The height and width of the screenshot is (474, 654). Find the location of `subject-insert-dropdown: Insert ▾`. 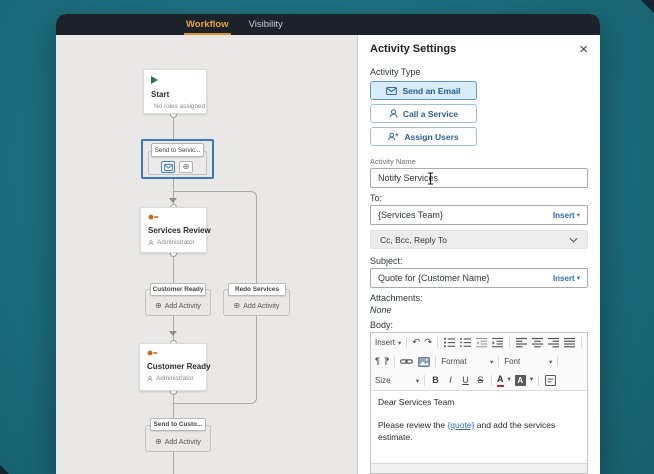

subject-insert-dropdown: Insert ▾ is located at coordinates (566, 278).